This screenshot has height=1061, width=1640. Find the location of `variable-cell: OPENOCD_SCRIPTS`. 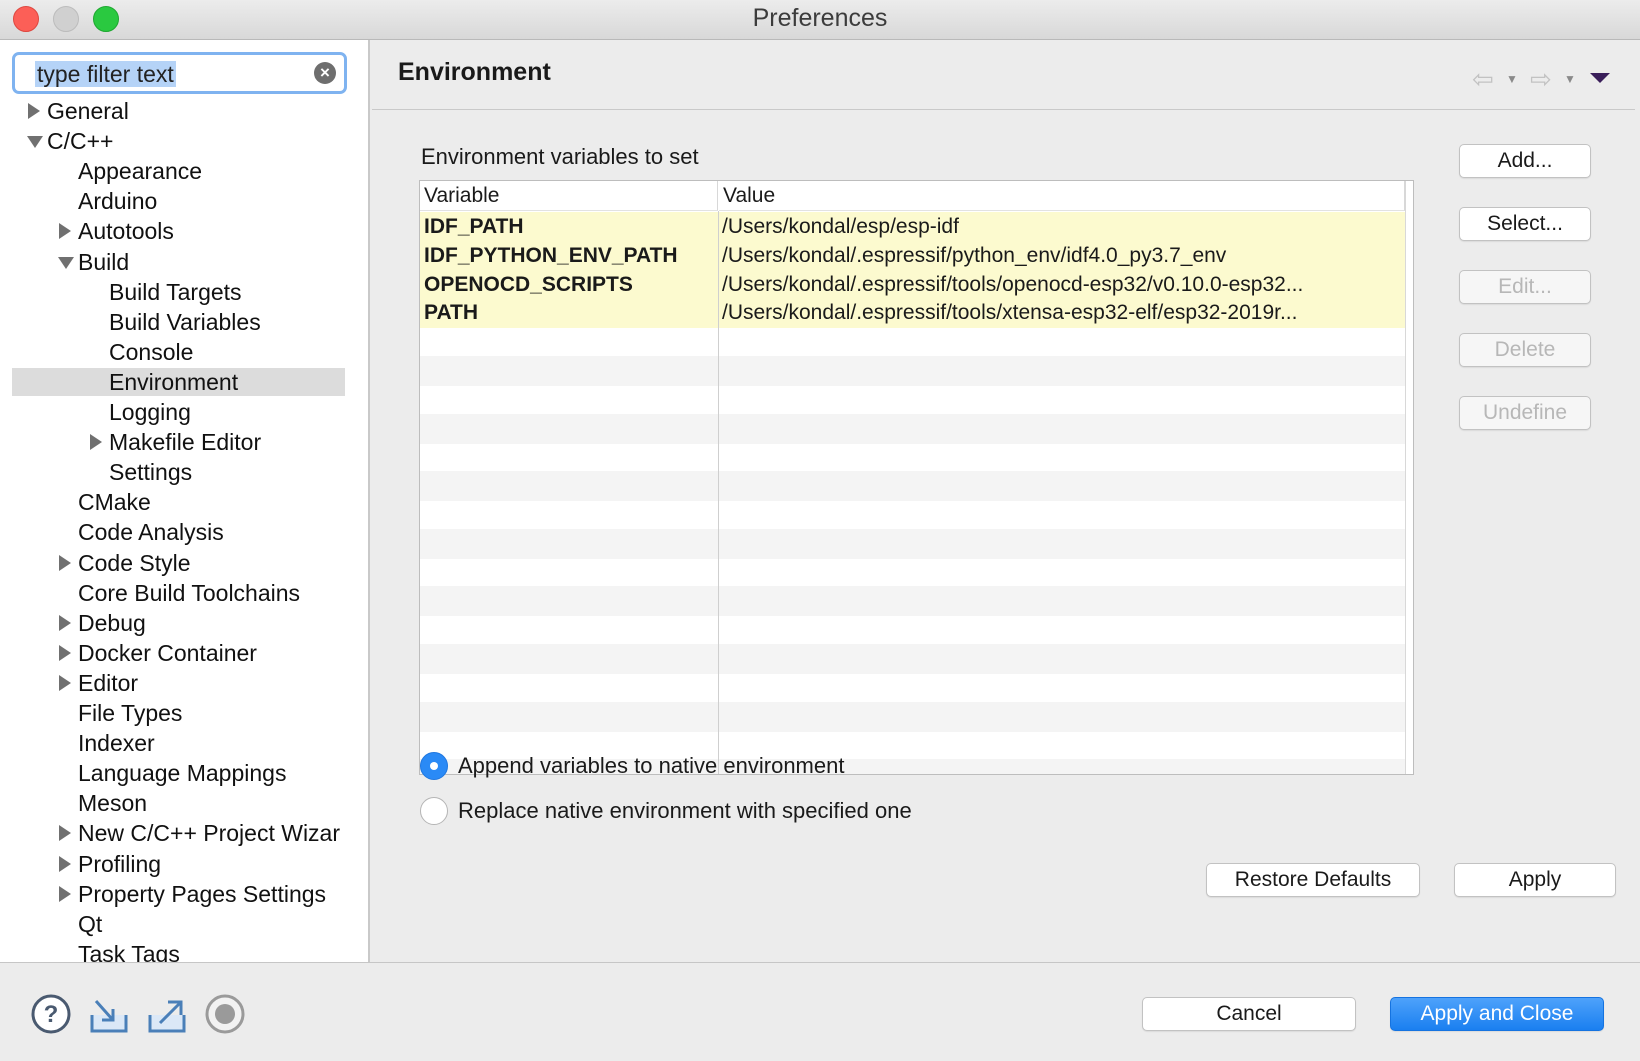

variable-cell: OPENOCD_SCRIPTS is located at coordinates (528, 284).